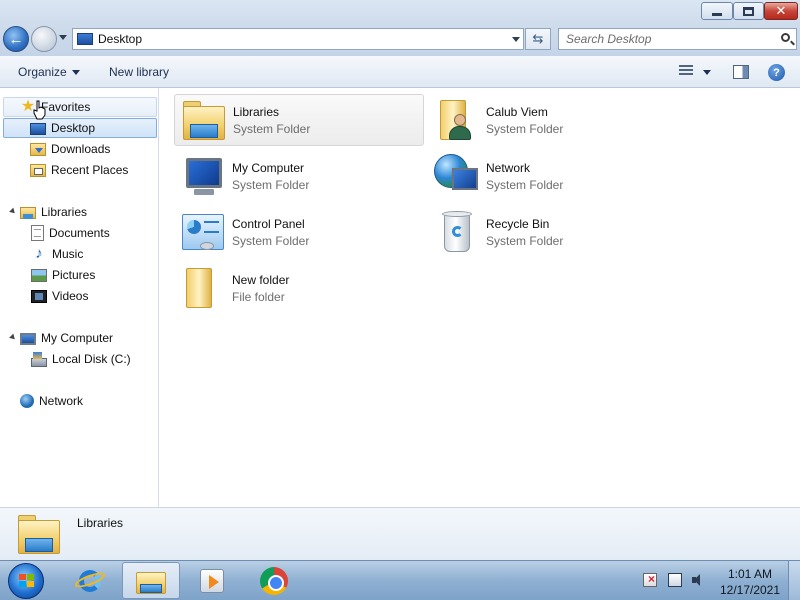 Image resolution: width=800 pixels, height=600 pixels. I want to click on nav-item-label: Pictures, so click(74, 275).